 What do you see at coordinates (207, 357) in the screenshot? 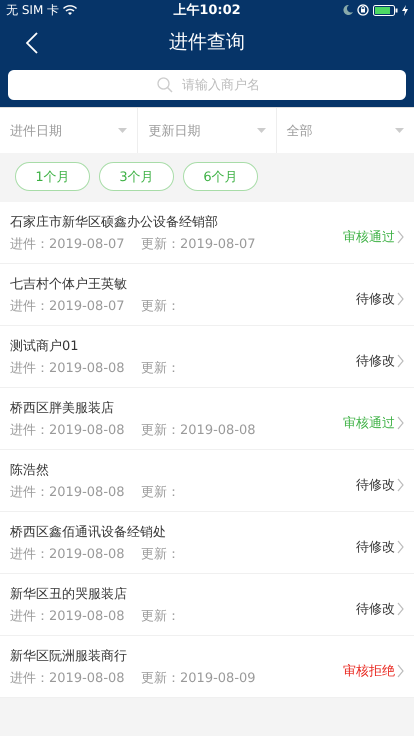
I see `merchant-row: 测试商户01 进件：2019-08-08 更新： 待修改` at bounding box center [207, 357].